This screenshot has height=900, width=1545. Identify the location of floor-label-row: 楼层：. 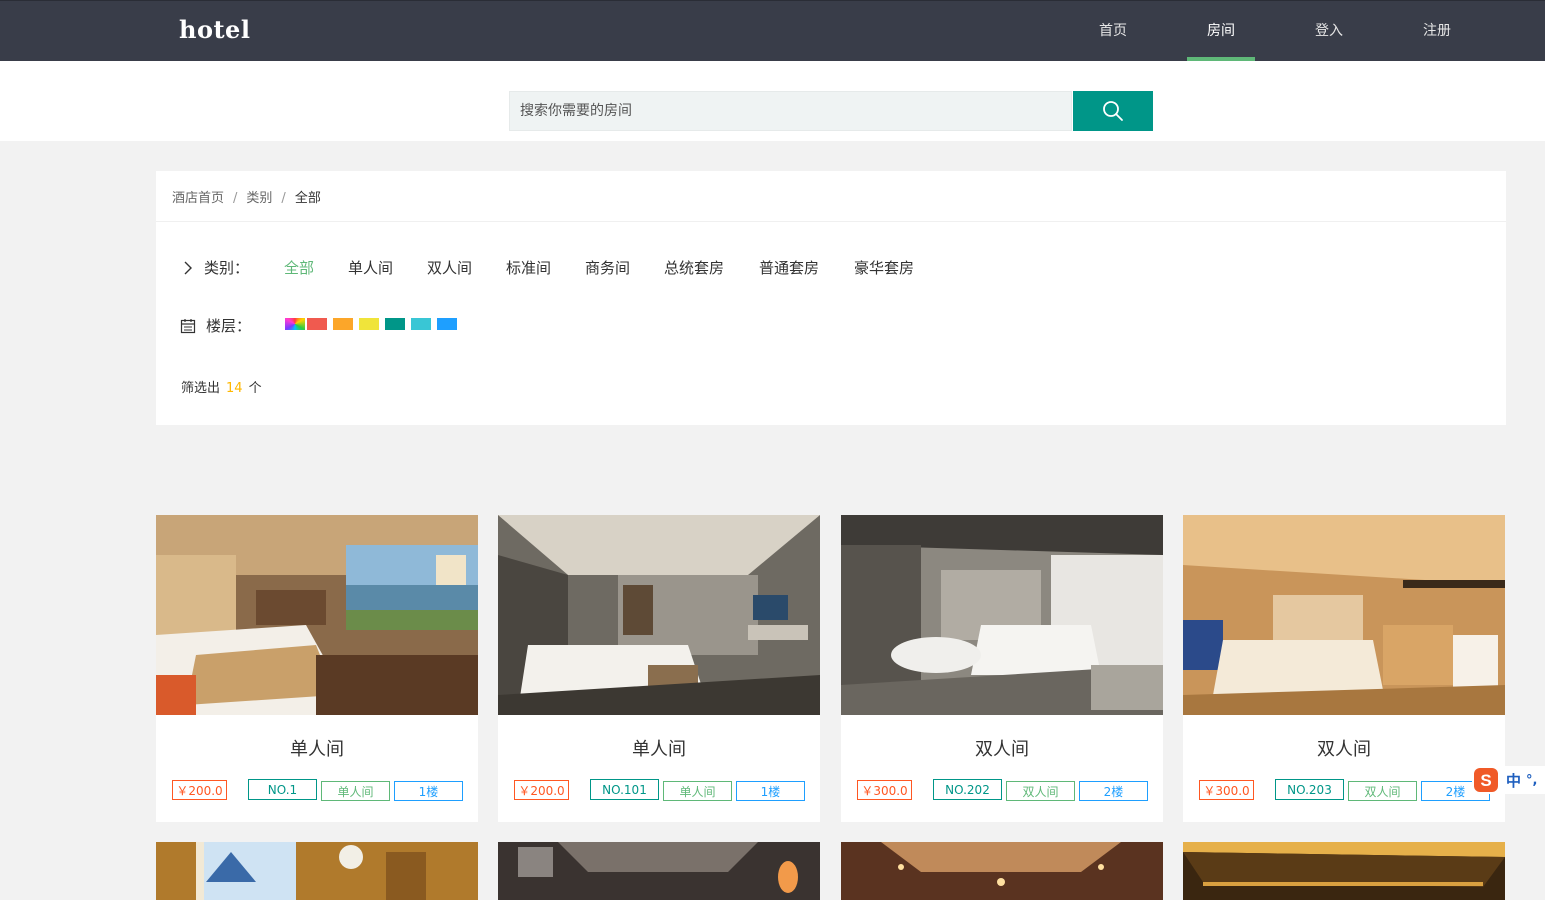
(215, 325).